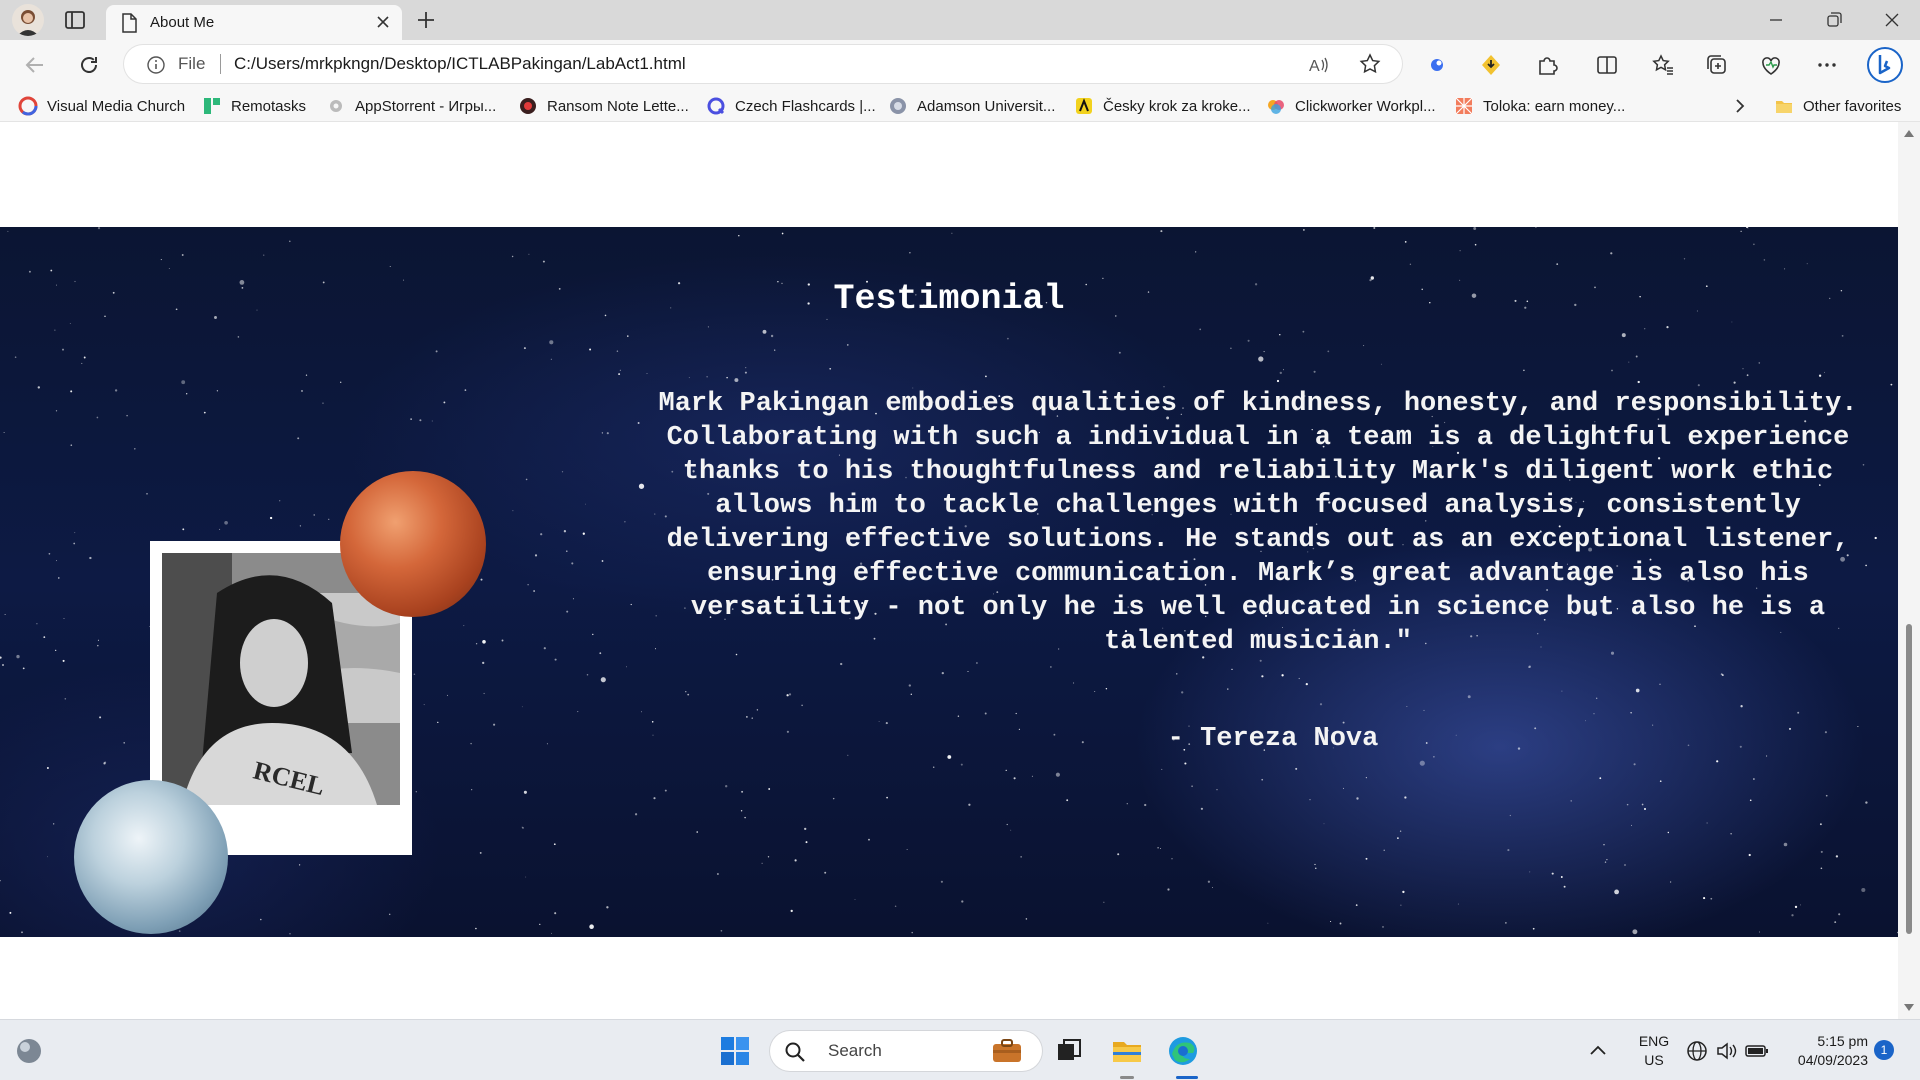 Image resolution: width=1920 pixels, height=1080 pixels. What do you see at coordinates (1717, 65) in the screenshot?
I see `collections-icon` at bounding box center [1717, 65].